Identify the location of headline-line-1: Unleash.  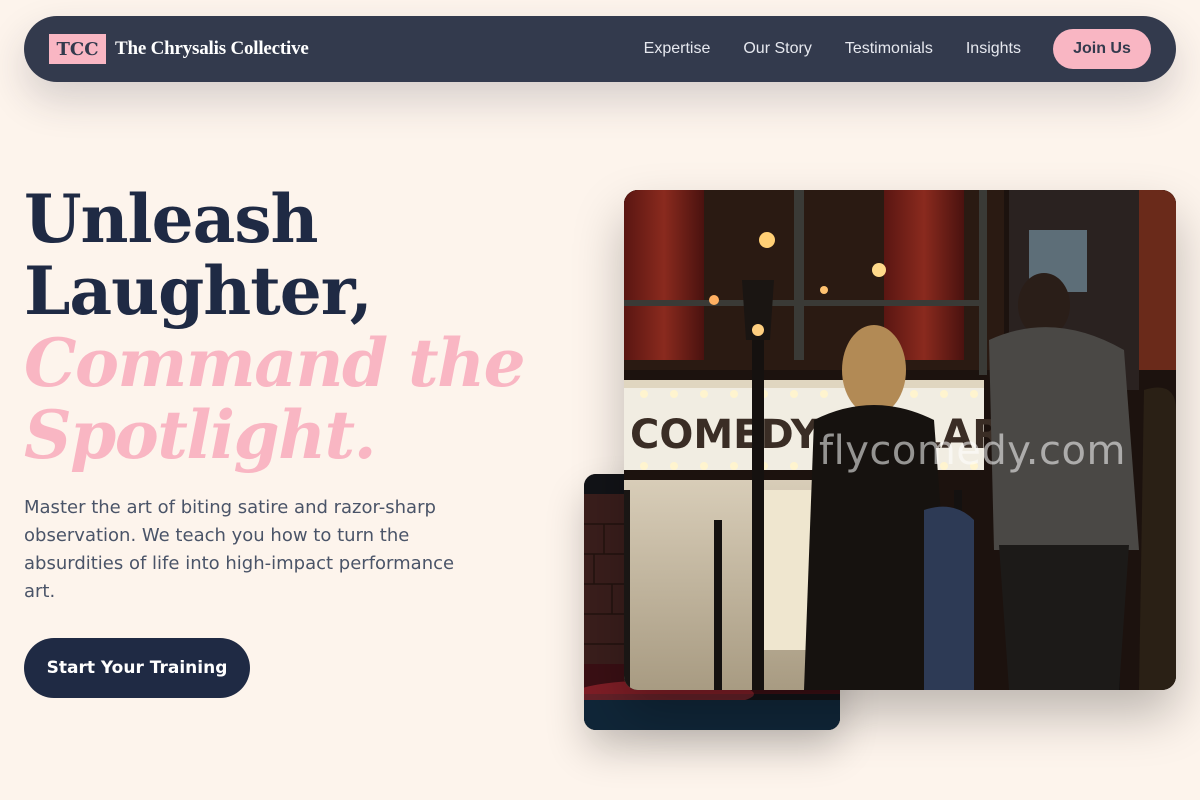
(171, 219).